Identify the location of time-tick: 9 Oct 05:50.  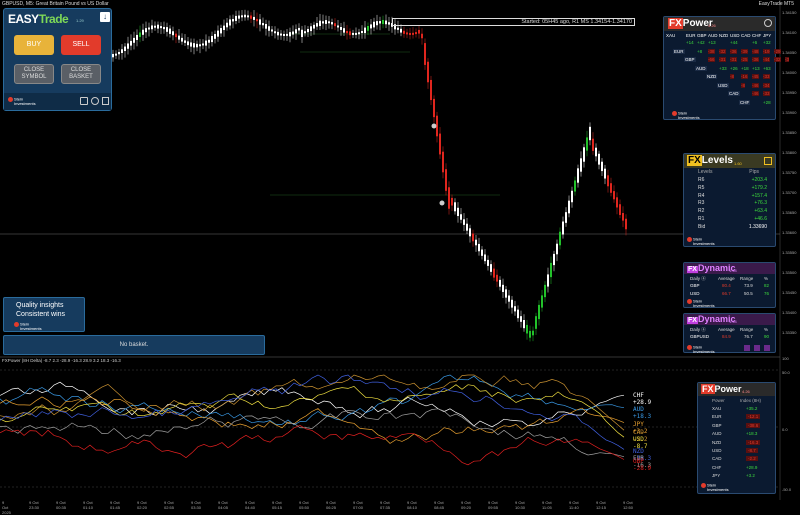
(304, 505).